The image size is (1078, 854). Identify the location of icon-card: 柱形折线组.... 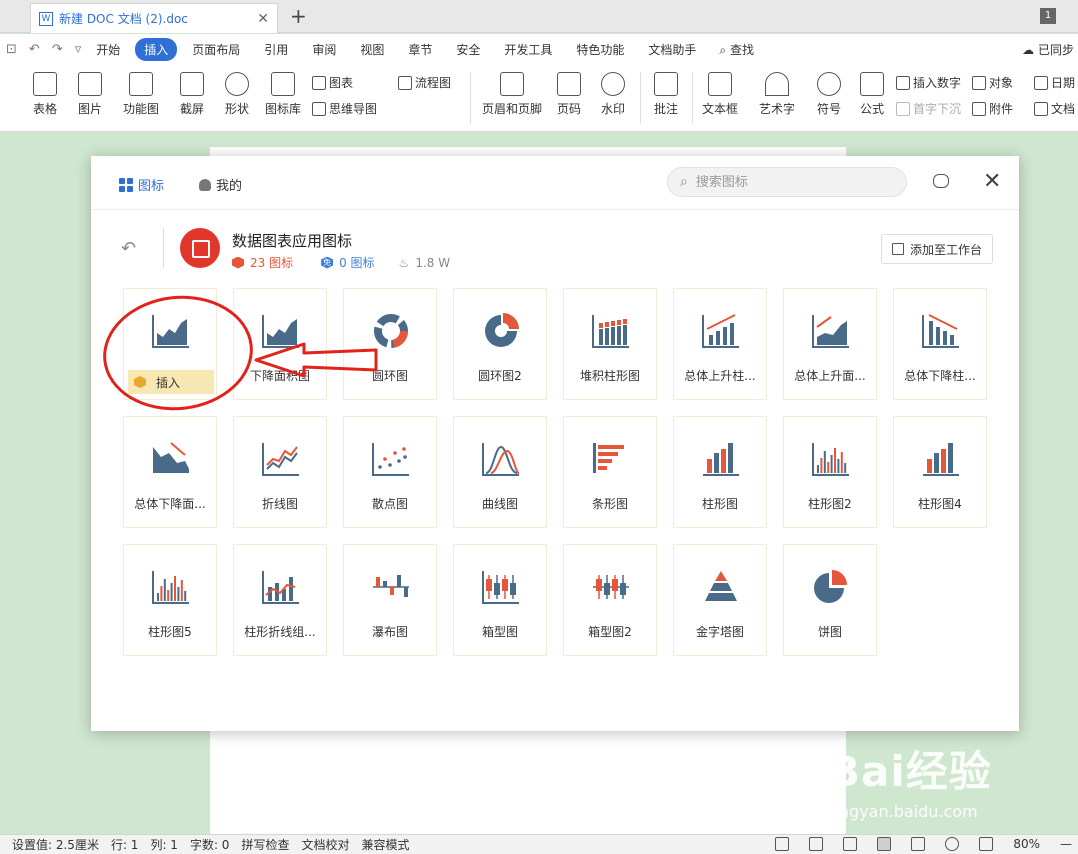
(280, 600).